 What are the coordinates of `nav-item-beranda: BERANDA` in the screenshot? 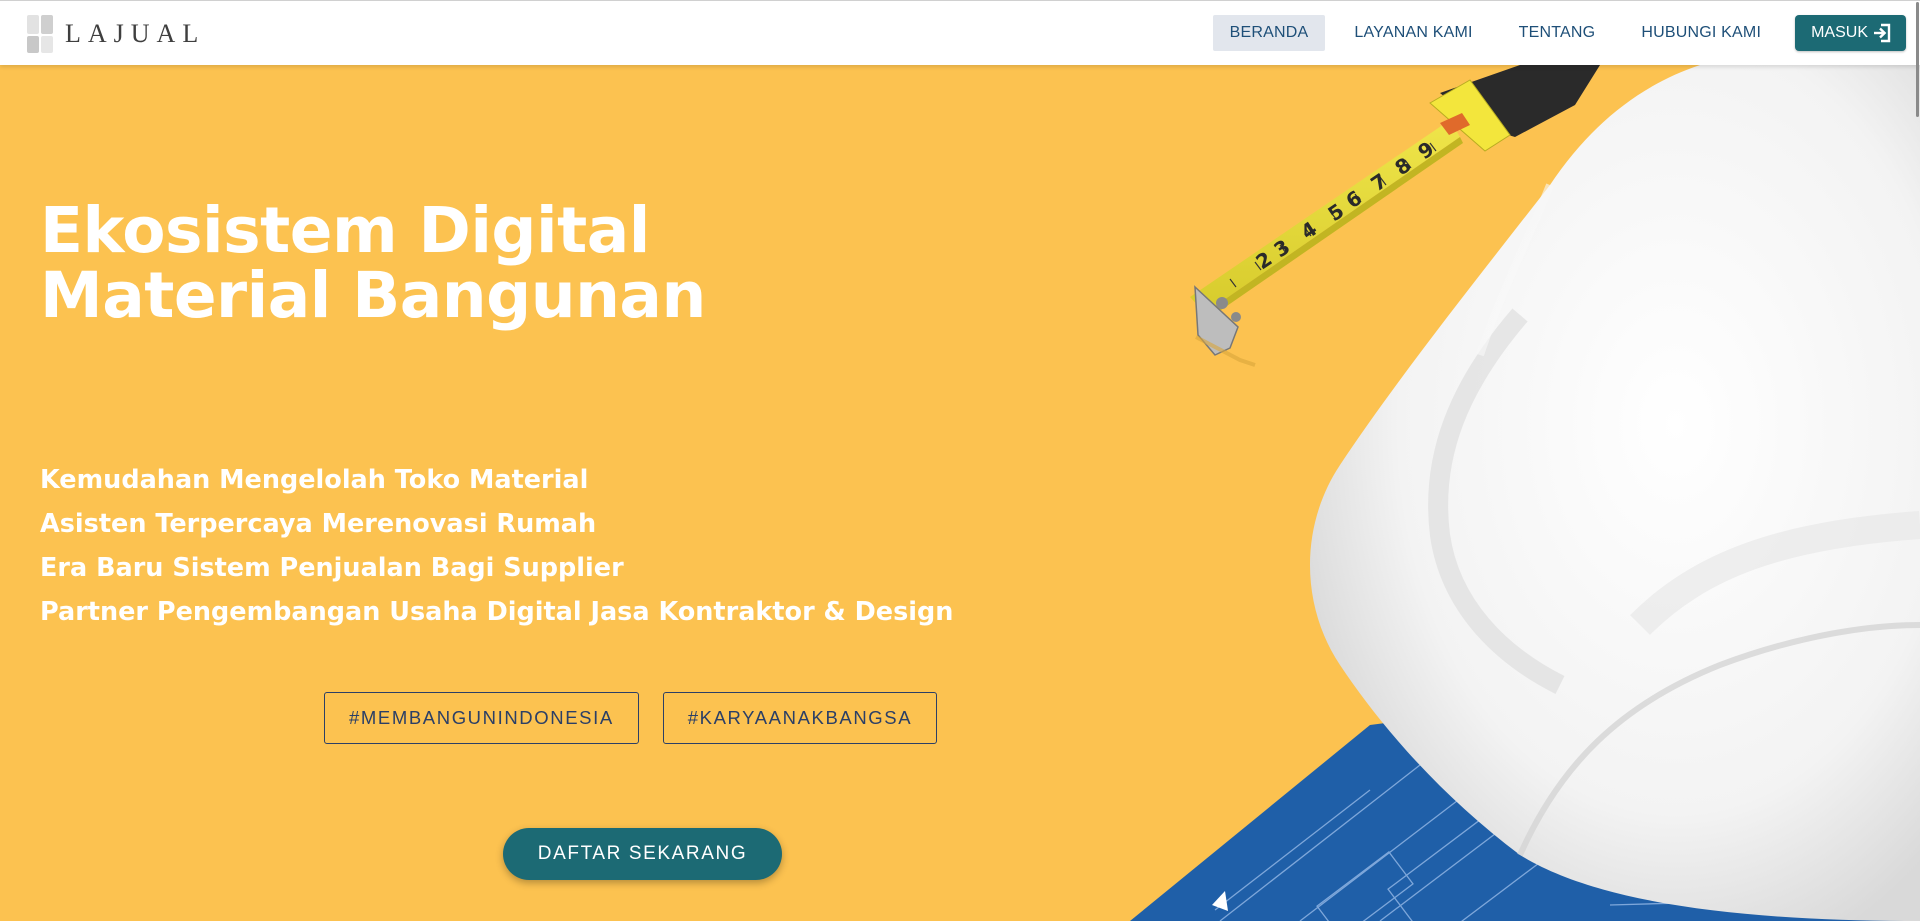 It's located at (1269, 33).